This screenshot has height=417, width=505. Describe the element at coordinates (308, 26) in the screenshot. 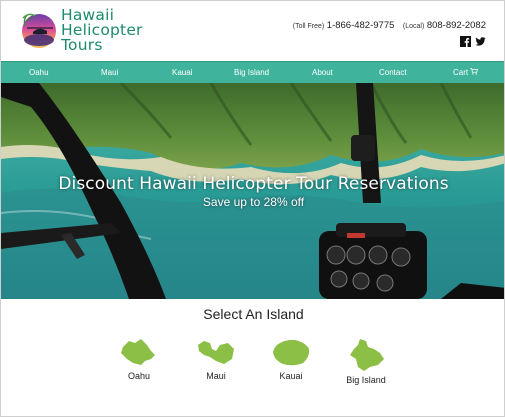

I see `toll-free-label: (Toll Free)` at that location.